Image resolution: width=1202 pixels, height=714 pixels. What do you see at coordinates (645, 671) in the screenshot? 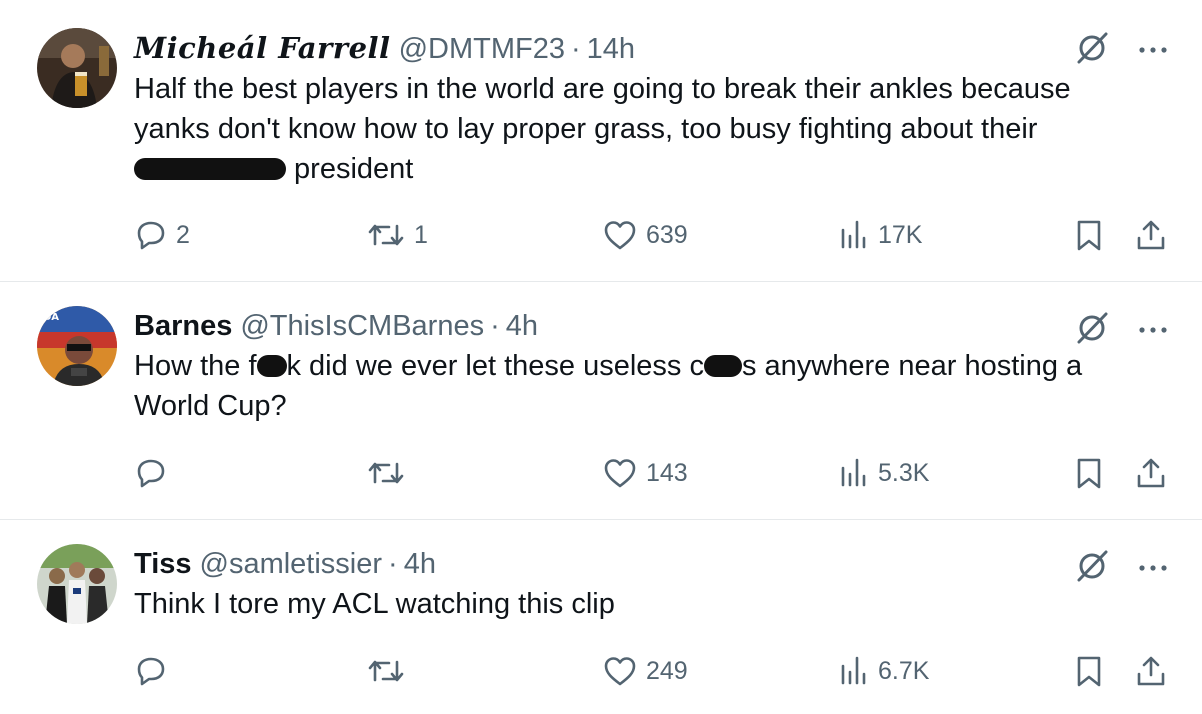
I see `like-button: 249` at bounding box center [645, 671].